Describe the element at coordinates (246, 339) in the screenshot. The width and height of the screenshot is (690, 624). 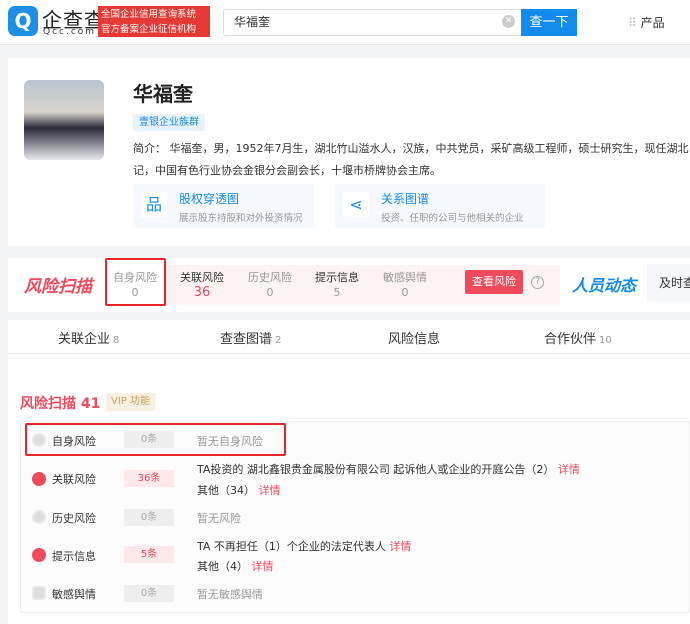
I see `tab-label: 查查图谱` at that location.